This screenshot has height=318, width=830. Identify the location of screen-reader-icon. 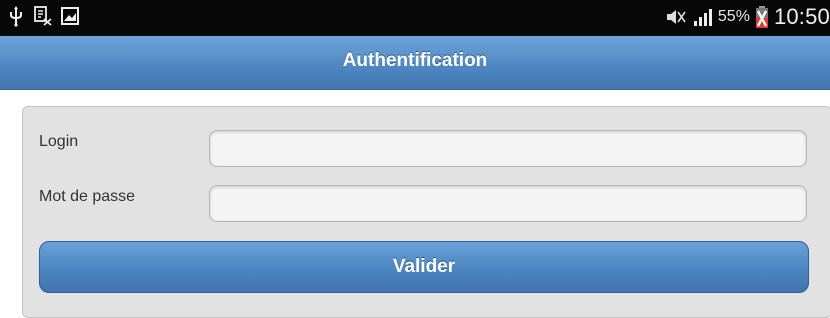
(43, 16).